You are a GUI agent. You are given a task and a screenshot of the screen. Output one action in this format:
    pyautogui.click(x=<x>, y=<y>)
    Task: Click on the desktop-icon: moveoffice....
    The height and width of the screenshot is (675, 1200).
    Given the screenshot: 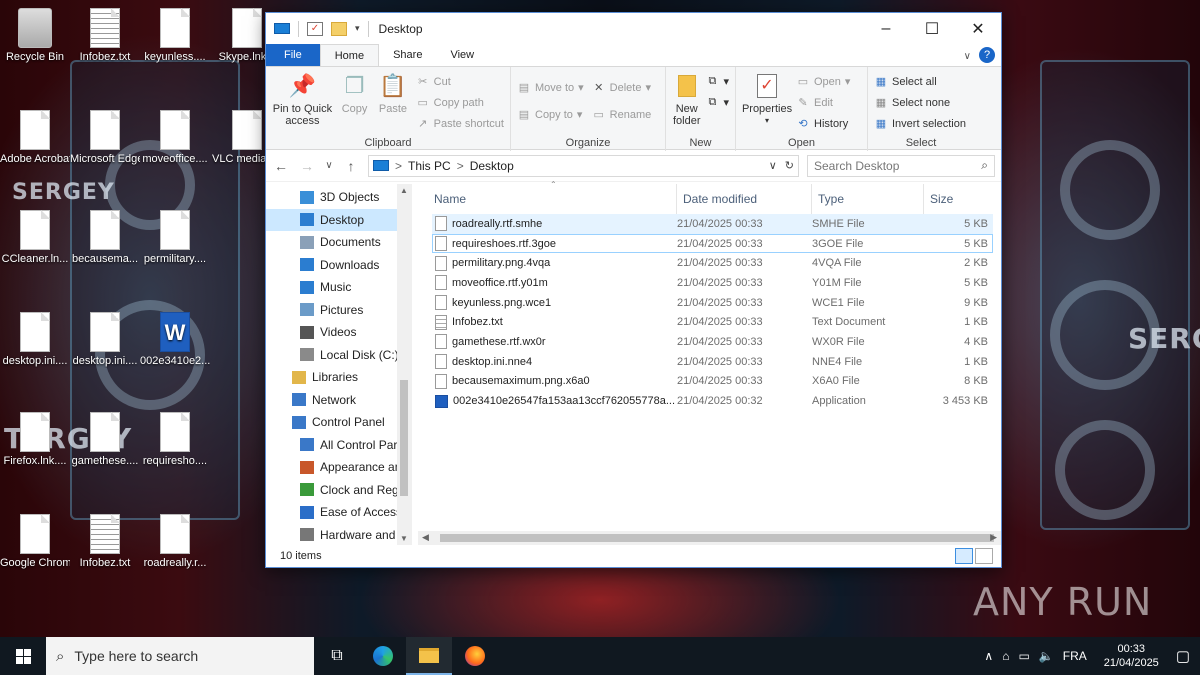 What is the action you would take?
    pyautogui.click(x=175, y=138)
    